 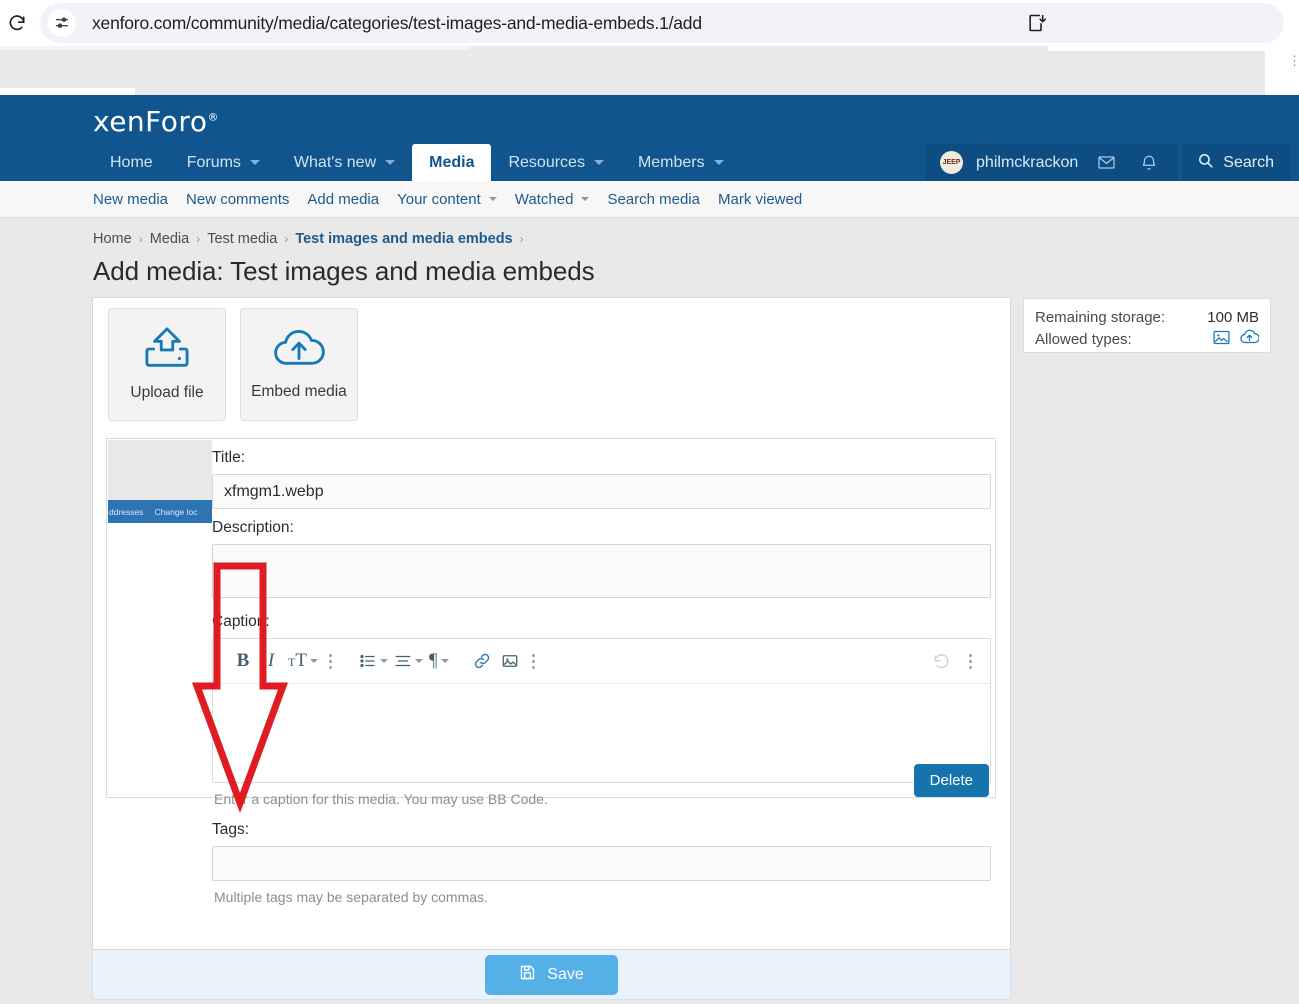 I want to click on subnav-item-your-content: Your content, so click(x=447, y=199).